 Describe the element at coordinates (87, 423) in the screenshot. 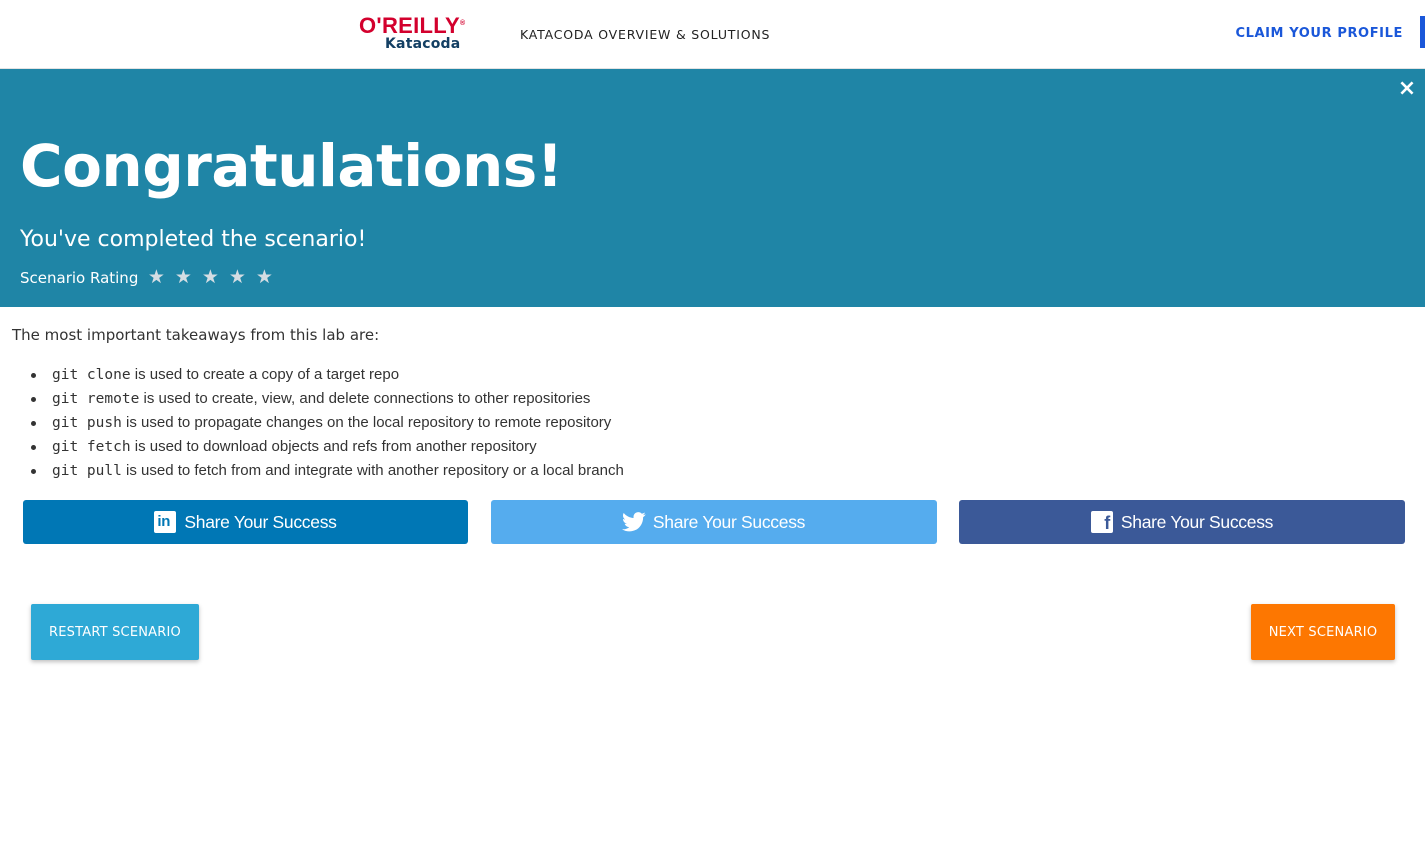

I see `command-code: git push` at that location.